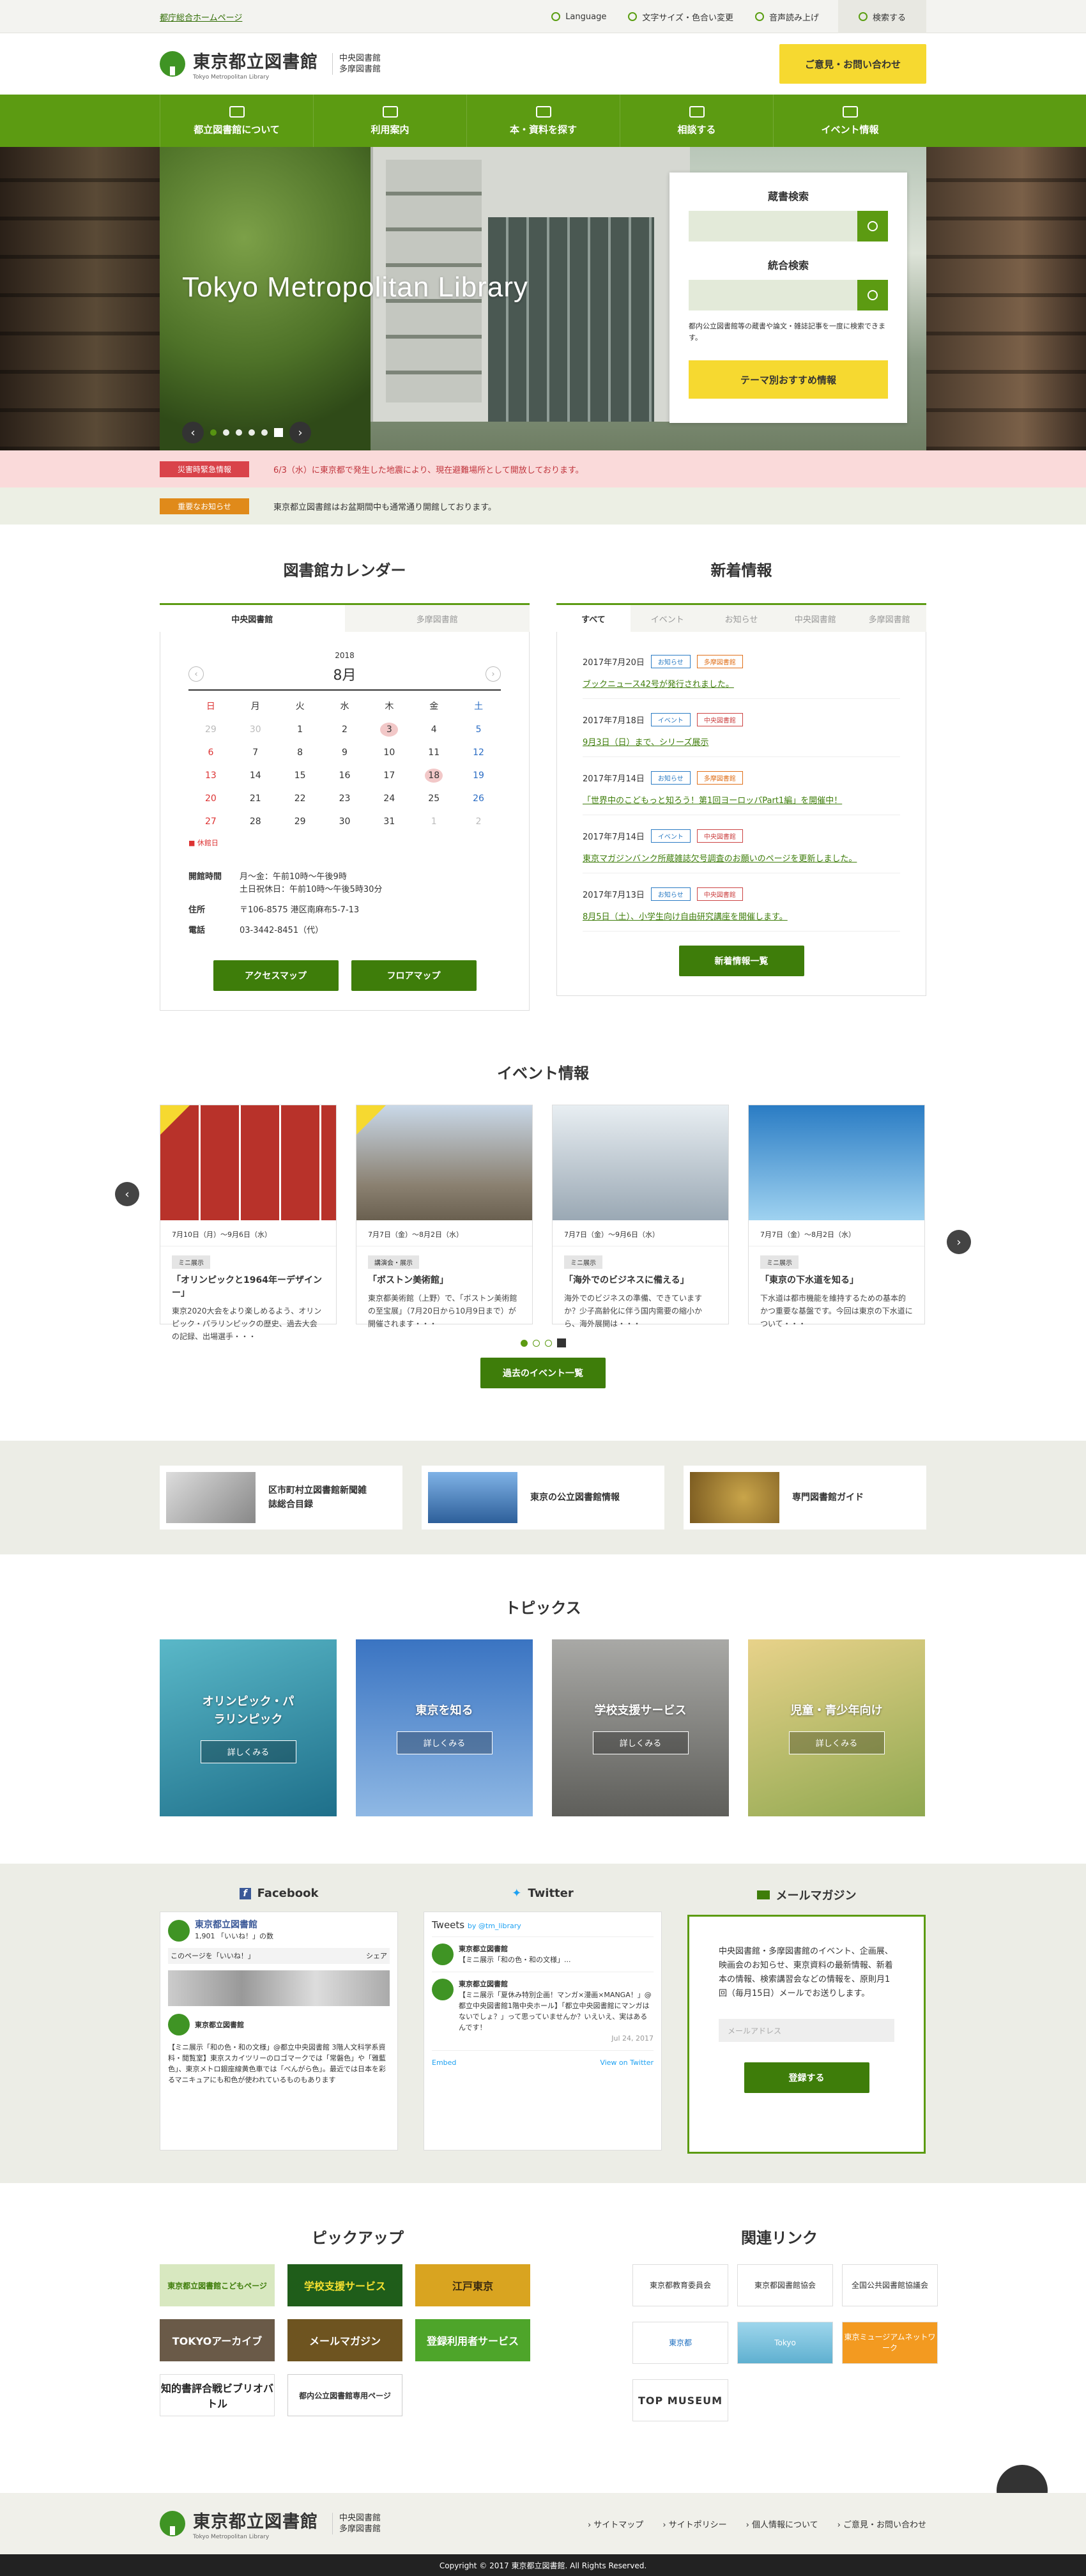 The image size is (1086, 2576). What do you see at coordinates (234, 1925) in the screenshot?
I see `fb-page-name: 東京都立図書館` at bounding box center [234, 1925].